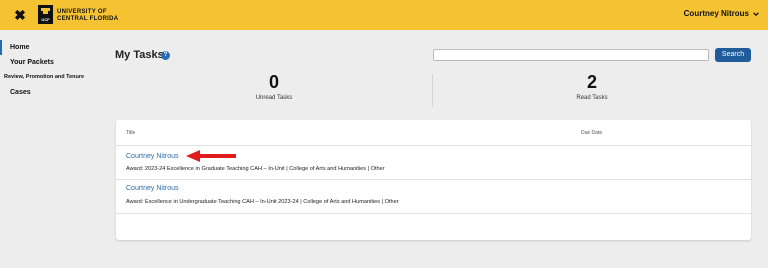 The height and width of the screenshot is (268, 768). Describe the element at coordinates (45, 19) in the screenshot. I see `logo-mark-text: UCF` at that location.